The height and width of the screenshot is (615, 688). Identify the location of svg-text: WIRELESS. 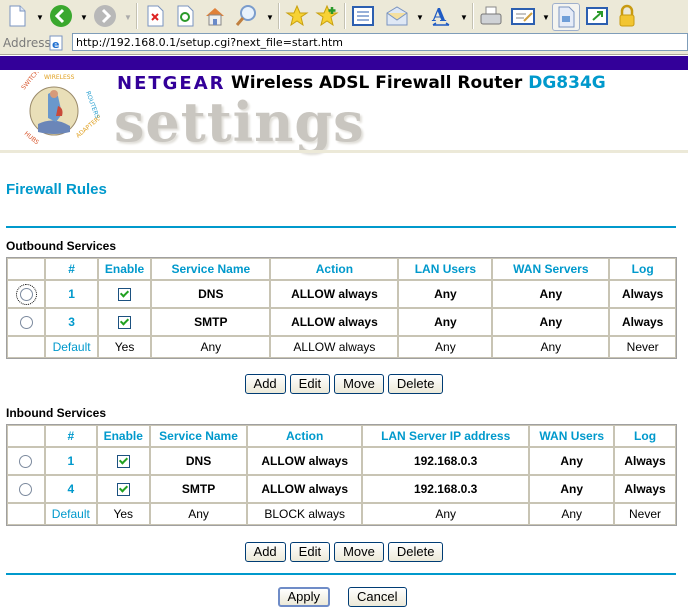
(59, 77).